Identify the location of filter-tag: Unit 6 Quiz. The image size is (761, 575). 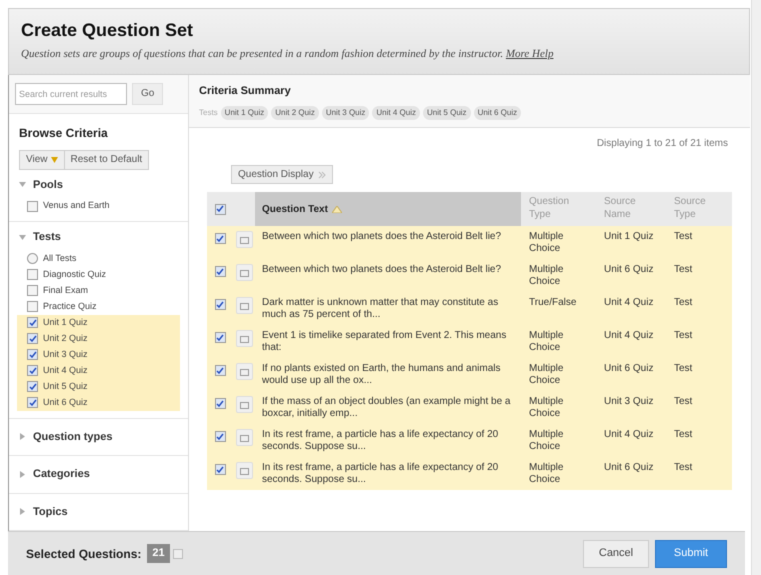
(498, 113).